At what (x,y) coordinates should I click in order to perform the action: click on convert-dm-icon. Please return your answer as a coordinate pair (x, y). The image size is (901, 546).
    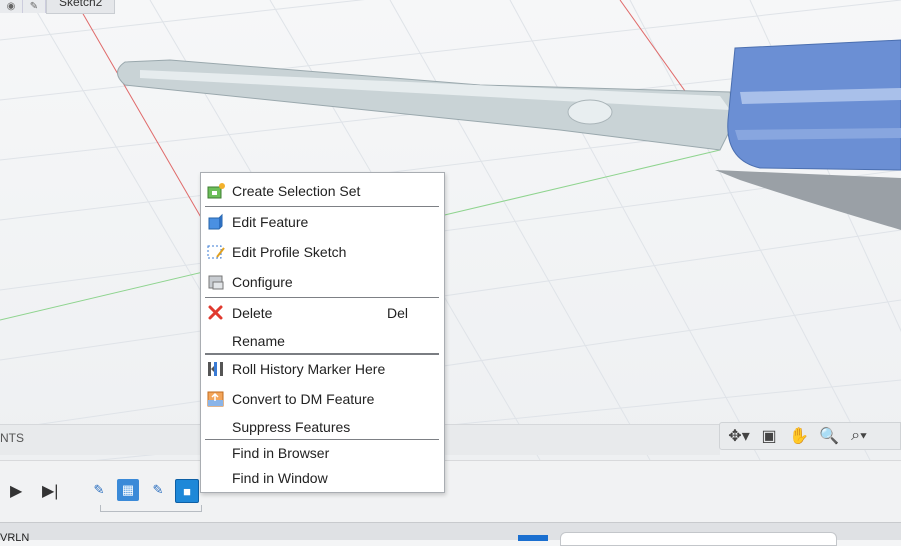
    Looking at the image, I should click on (216, 399).